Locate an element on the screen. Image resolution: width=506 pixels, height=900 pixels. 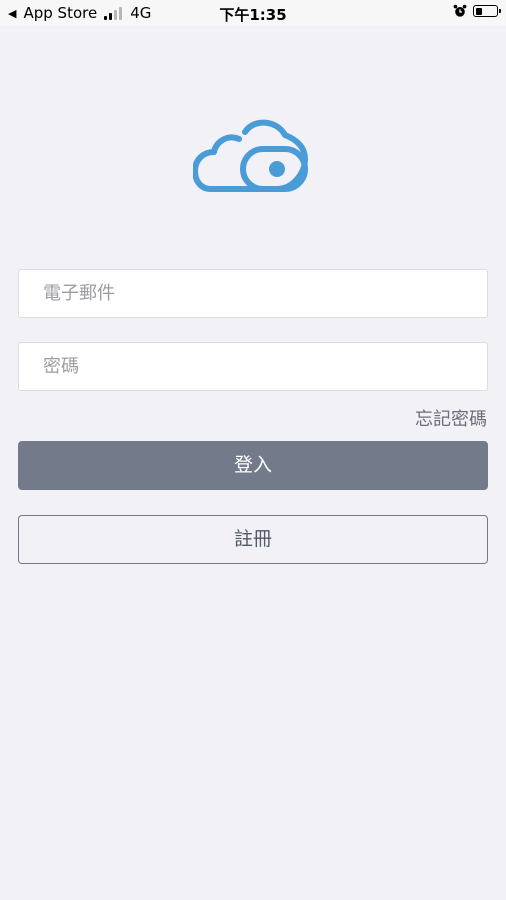
forgot-password-link: 忘記密碼 is located at coordinates (451, 418).